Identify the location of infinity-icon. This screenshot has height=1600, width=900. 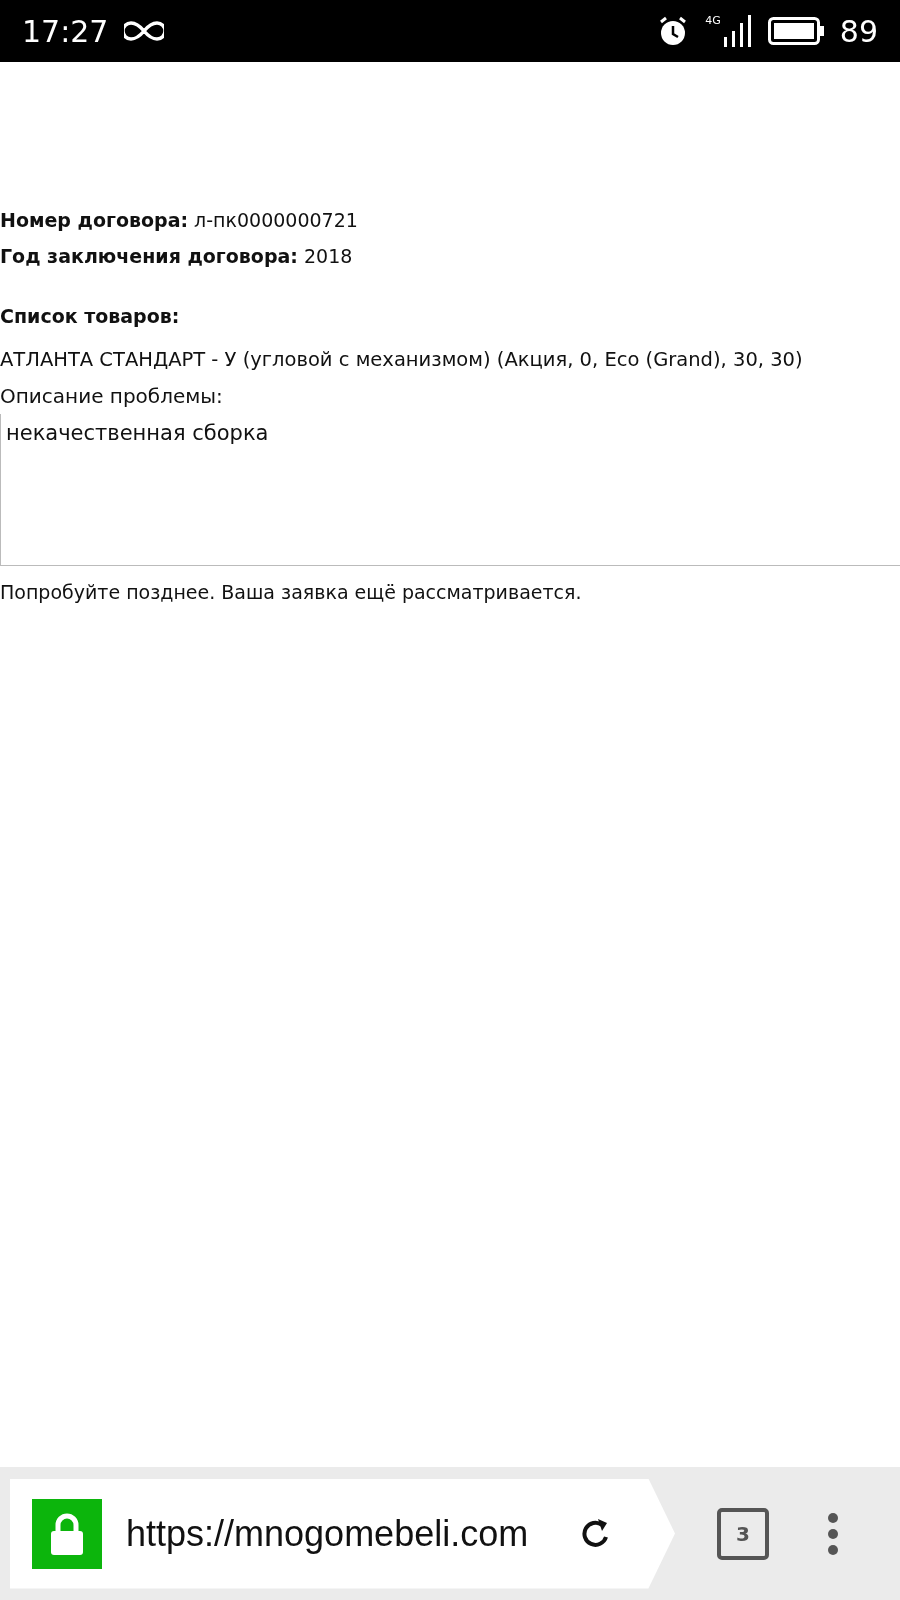
(144, 31).